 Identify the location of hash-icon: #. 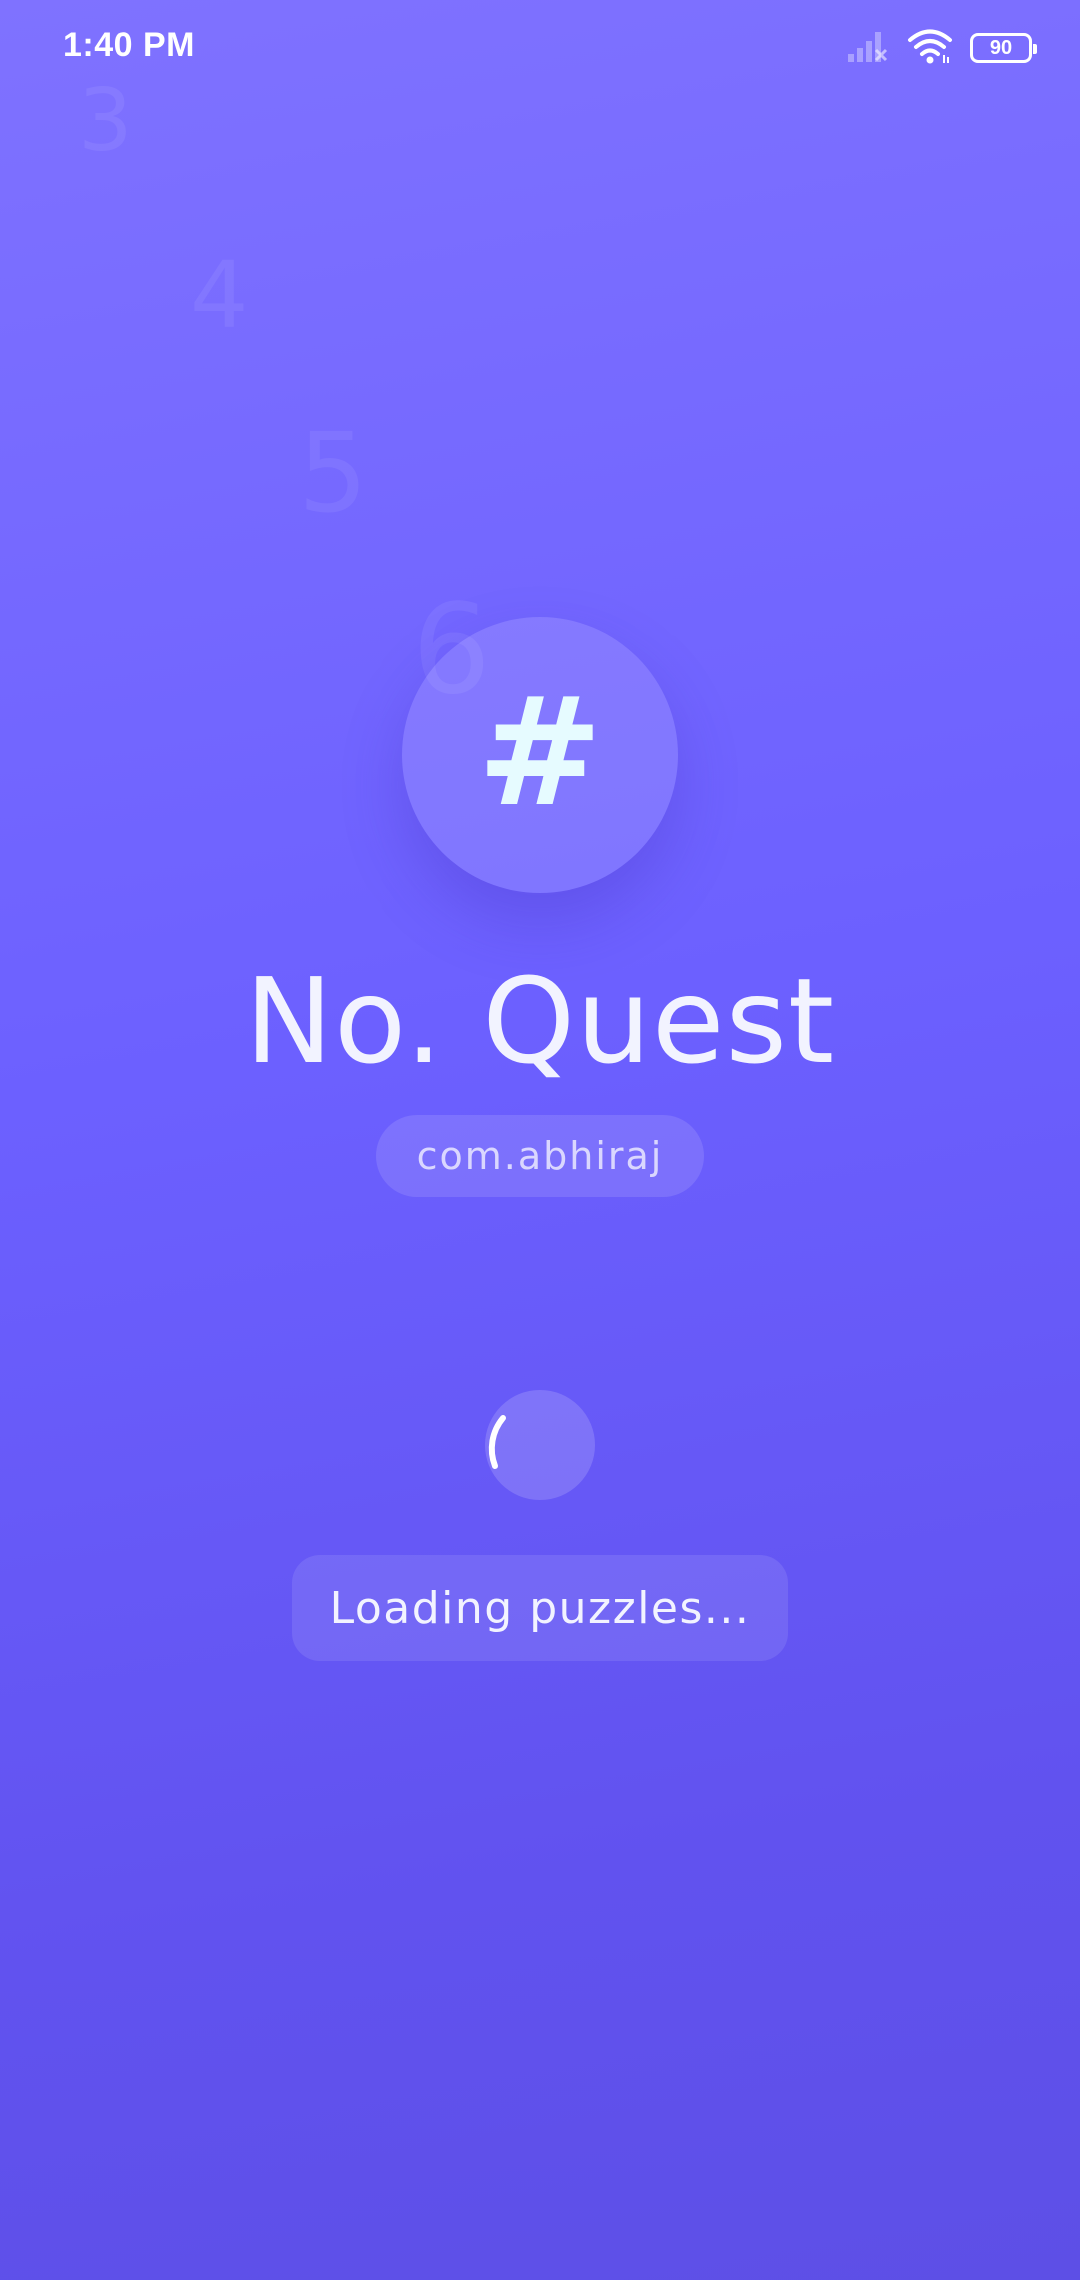
(540, 753).